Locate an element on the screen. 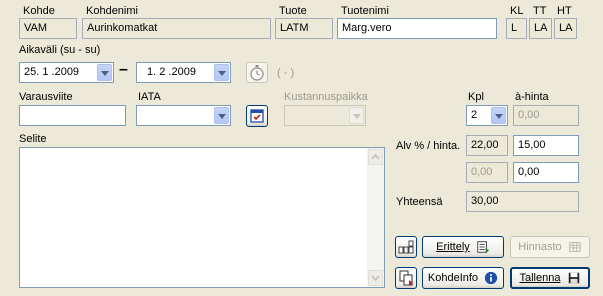  kustannuspaikka-select is located at coordinates (325, 115).